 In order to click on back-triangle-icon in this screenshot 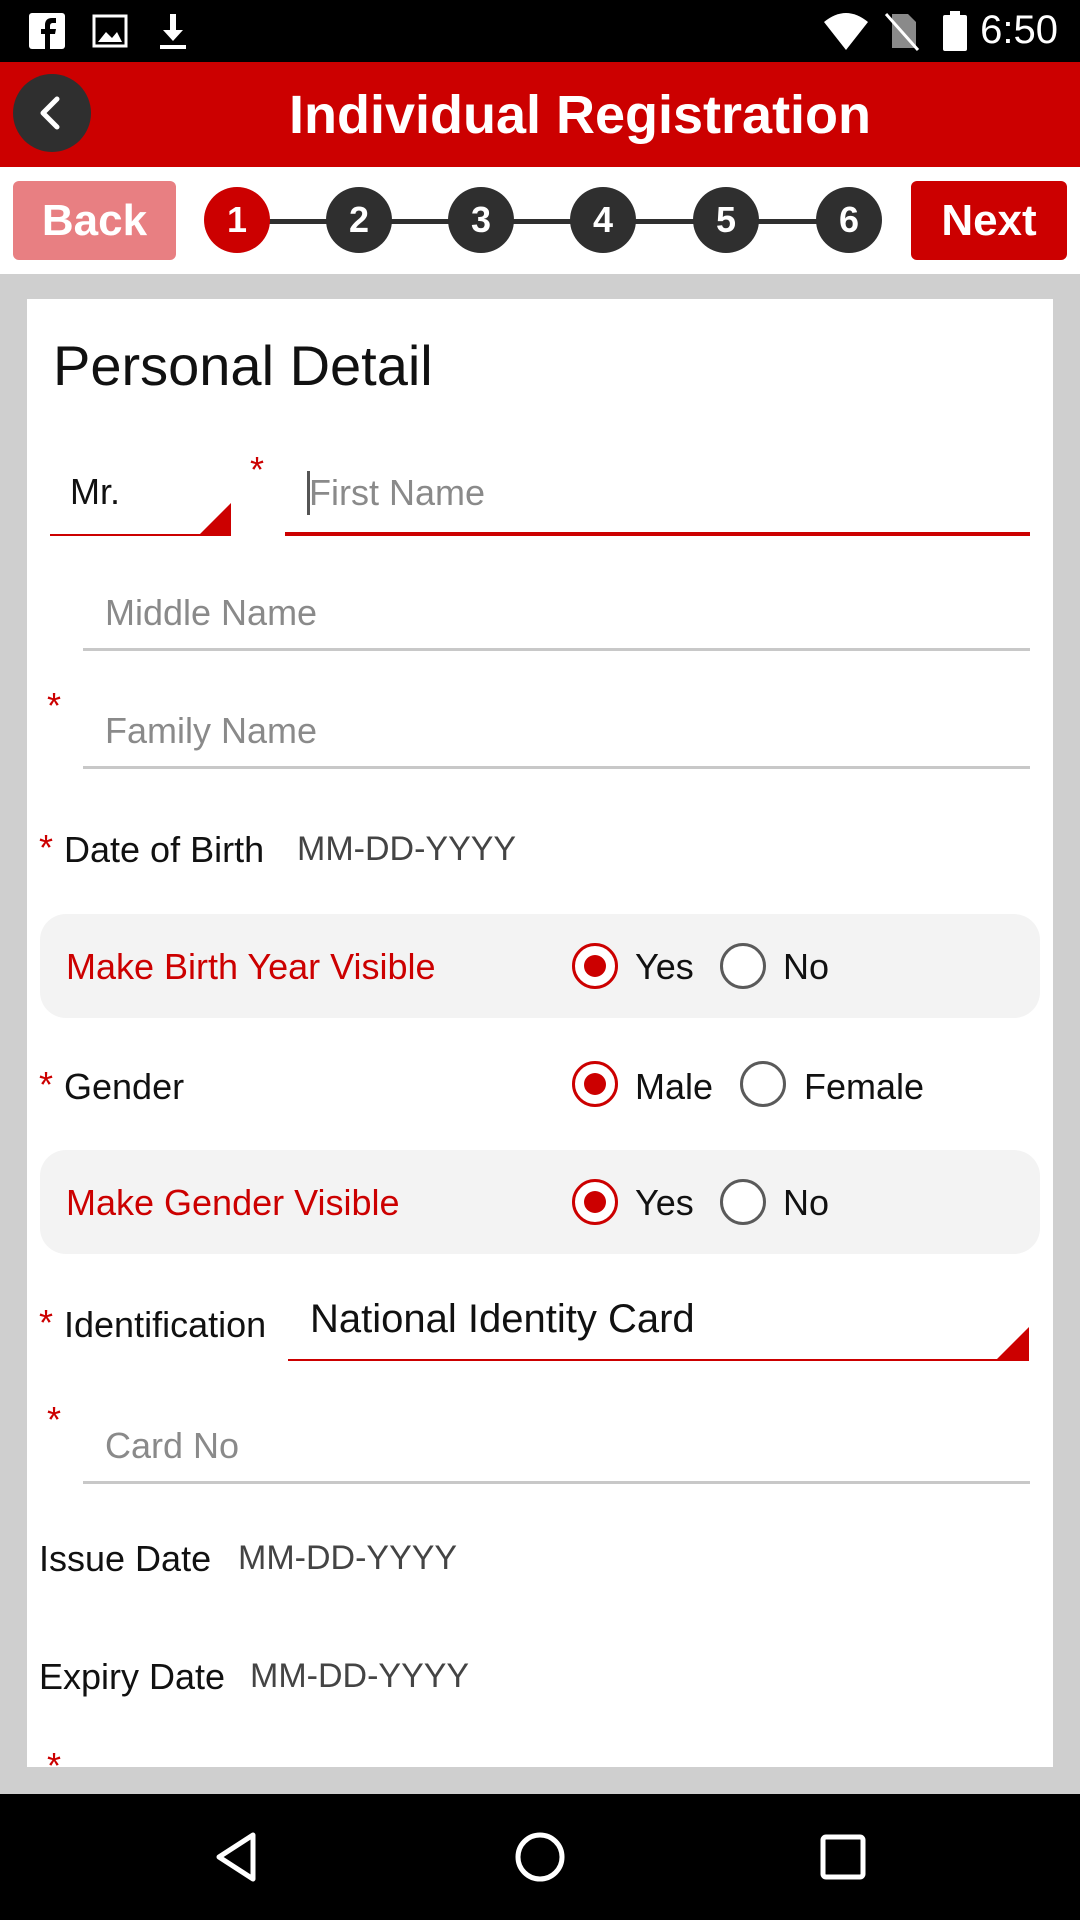, I will do `click(236, 1857)`.